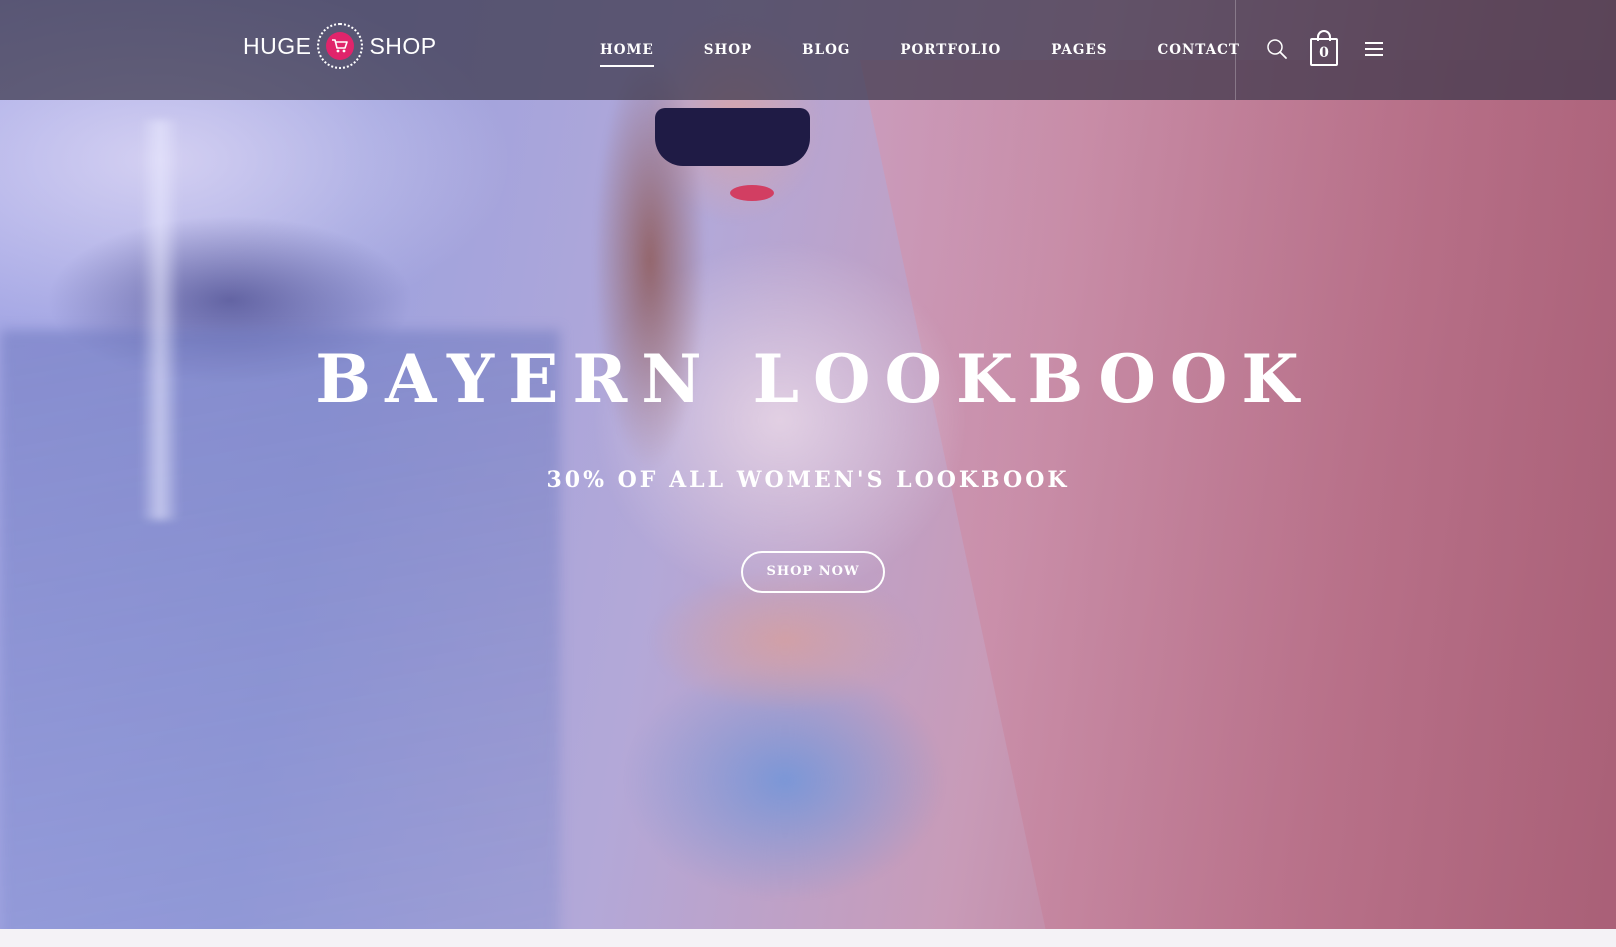  Describe the element at coordinates (1278, 50) in the screenshot. I see `search-icon` at that location.